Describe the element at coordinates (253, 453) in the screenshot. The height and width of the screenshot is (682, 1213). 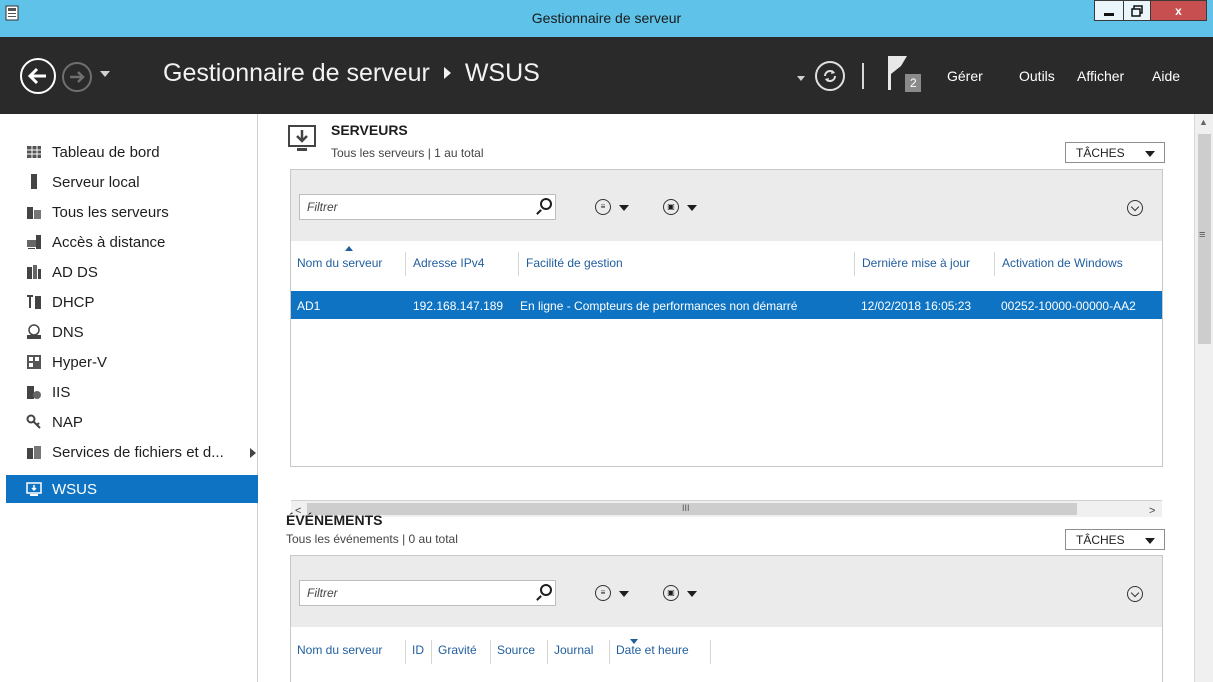
I see `chevron-right-icon` at that location.